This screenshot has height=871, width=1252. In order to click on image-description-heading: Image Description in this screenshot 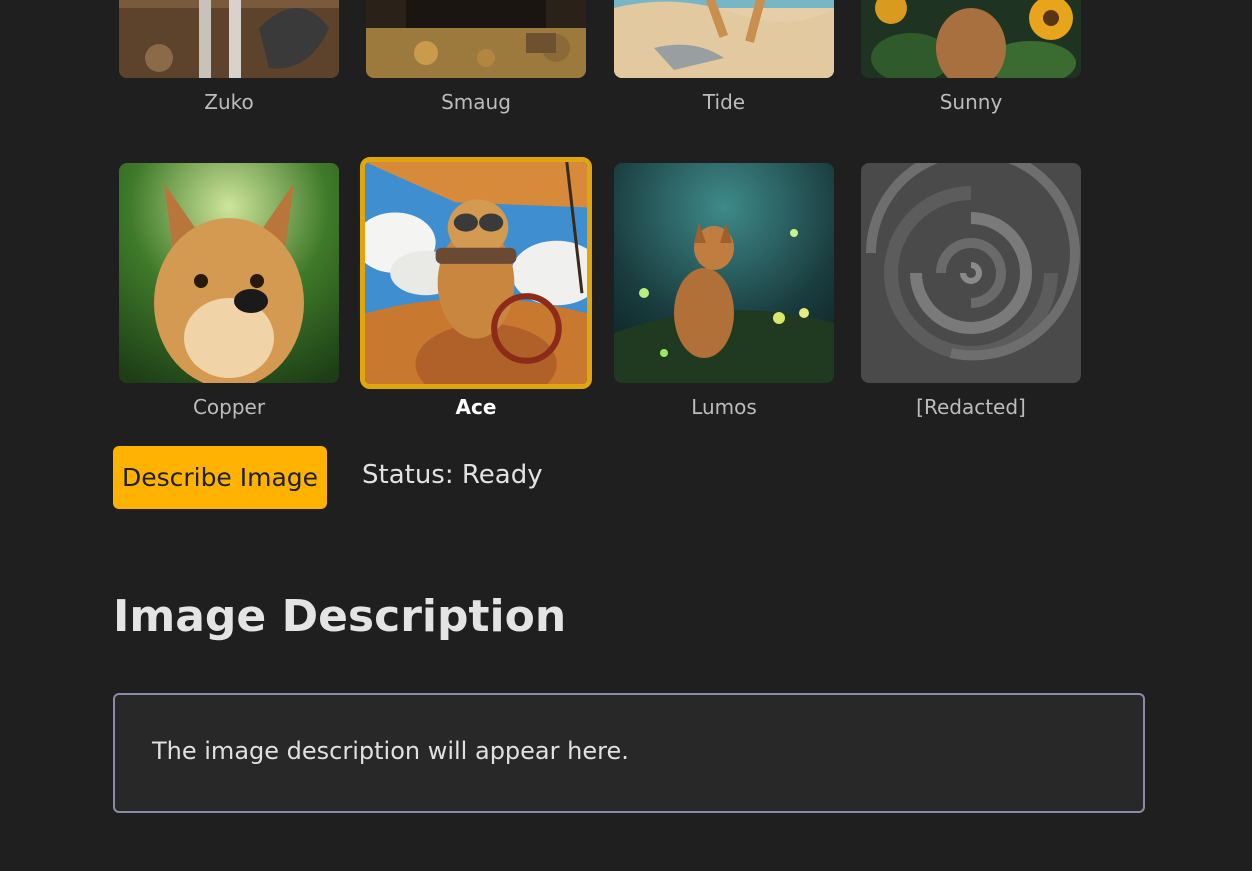, I will do `click(340, 616)`.